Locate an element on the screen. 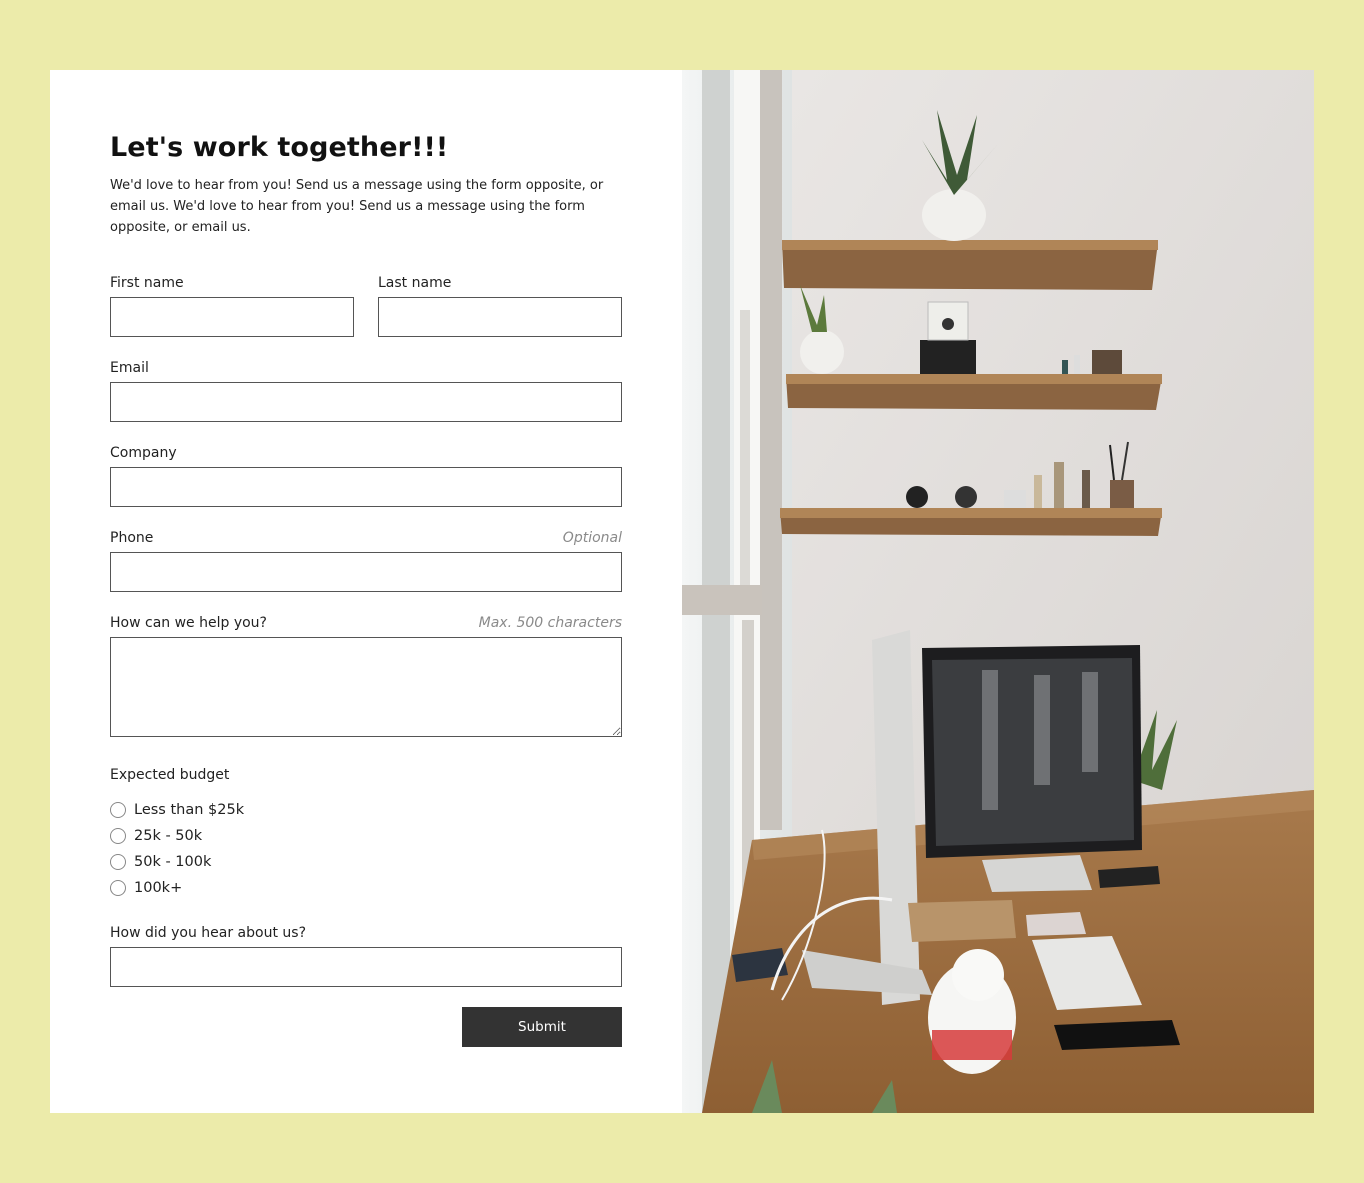  radio-label: 25k - 50k is located at coordinates (168, 836).